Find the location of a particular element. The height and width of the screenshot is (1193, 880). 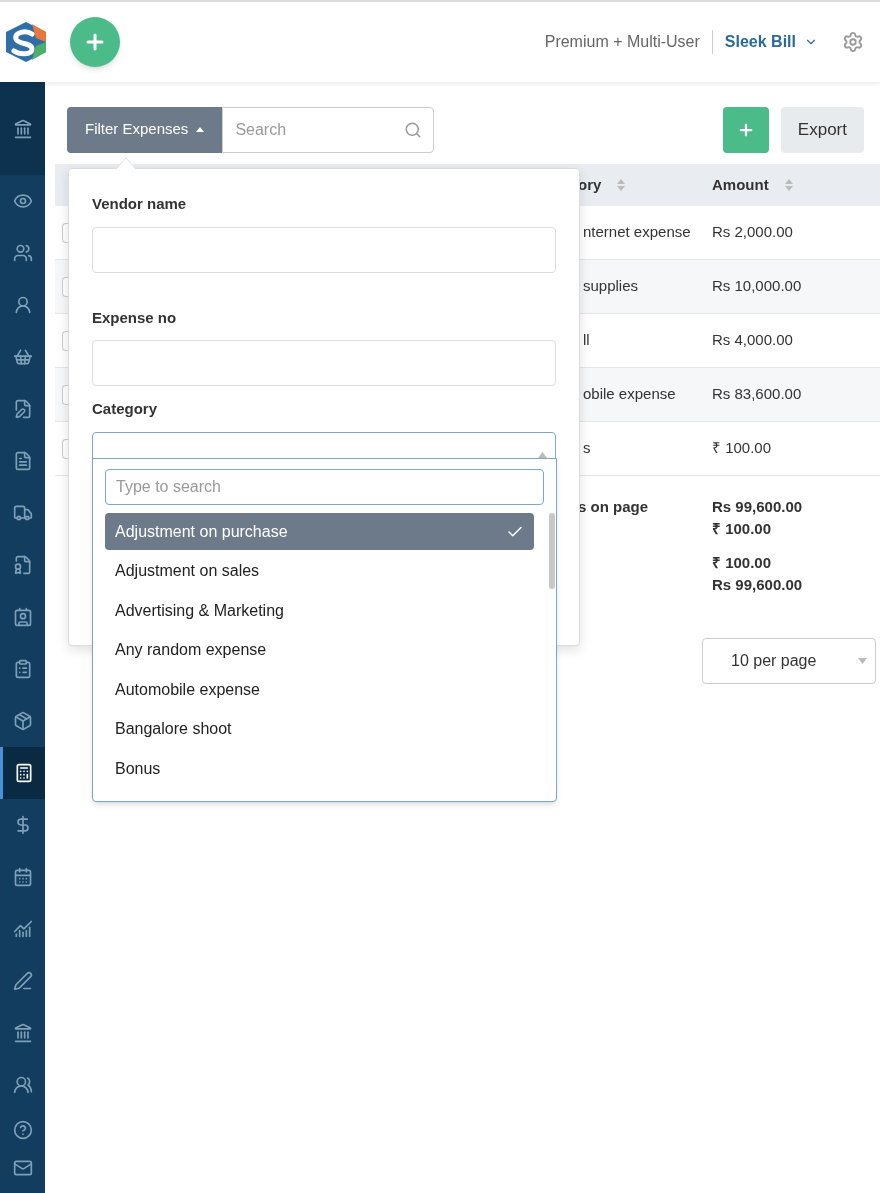

table-cell-text: Rs 10,000.00 is located at coordinates (757, 286).